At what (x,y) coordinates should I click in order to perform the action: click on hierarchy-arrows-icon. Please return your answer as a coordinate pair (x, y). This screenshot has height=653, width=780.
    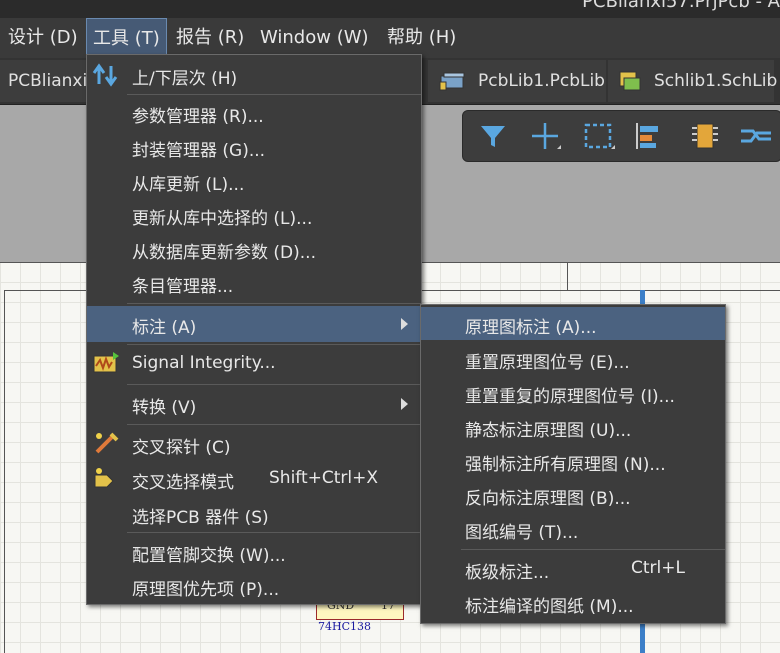
    Looking at the image, I should click on (105, 75).